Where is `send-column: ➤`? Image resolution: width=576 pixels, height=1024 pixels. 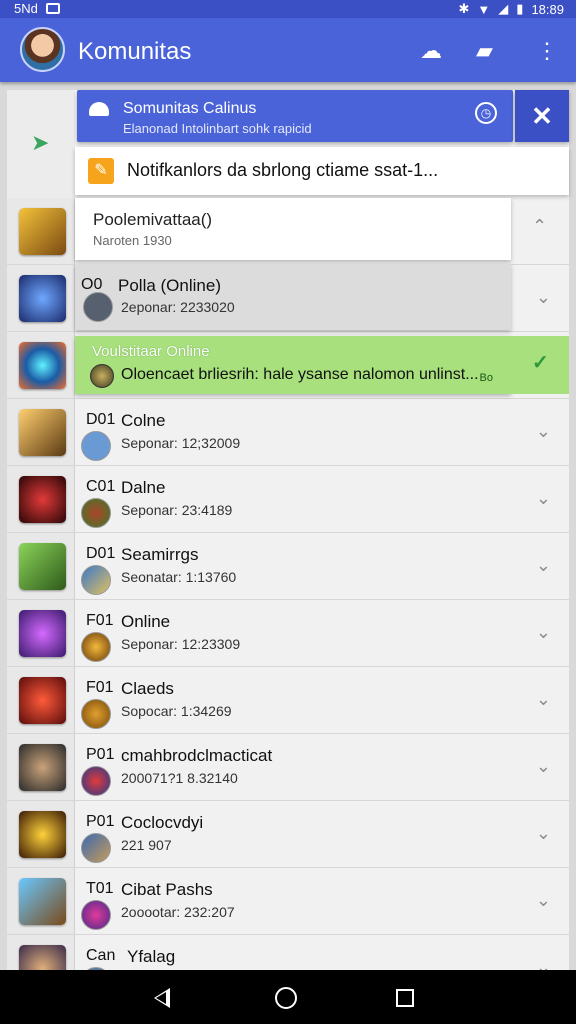 send-column: ➤ is located at coordinates (41, 144).